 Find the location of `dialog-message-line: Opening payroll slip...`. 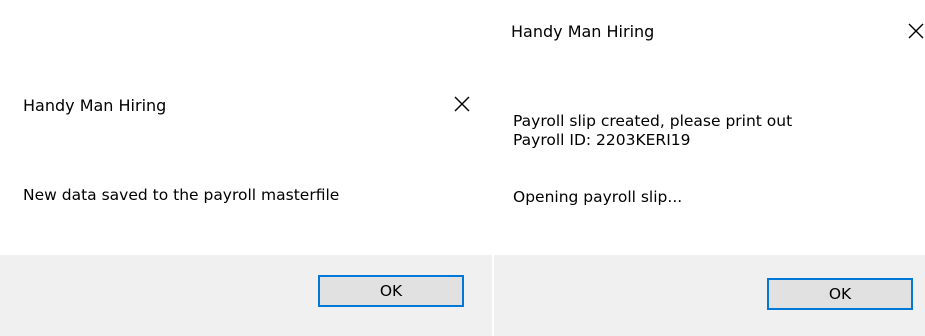

dialog-message-line: Opening payroll slip... is located at coordinates (598, 197).